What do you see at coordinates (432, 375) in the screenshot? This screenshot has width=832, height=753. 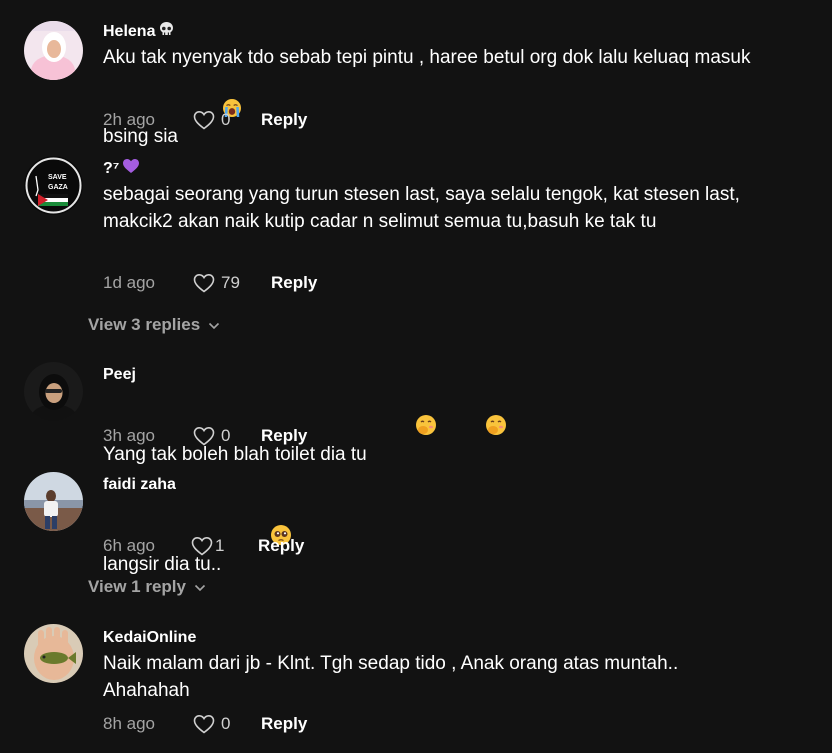 I see `username: Peej` at bounding box center [432, 375].